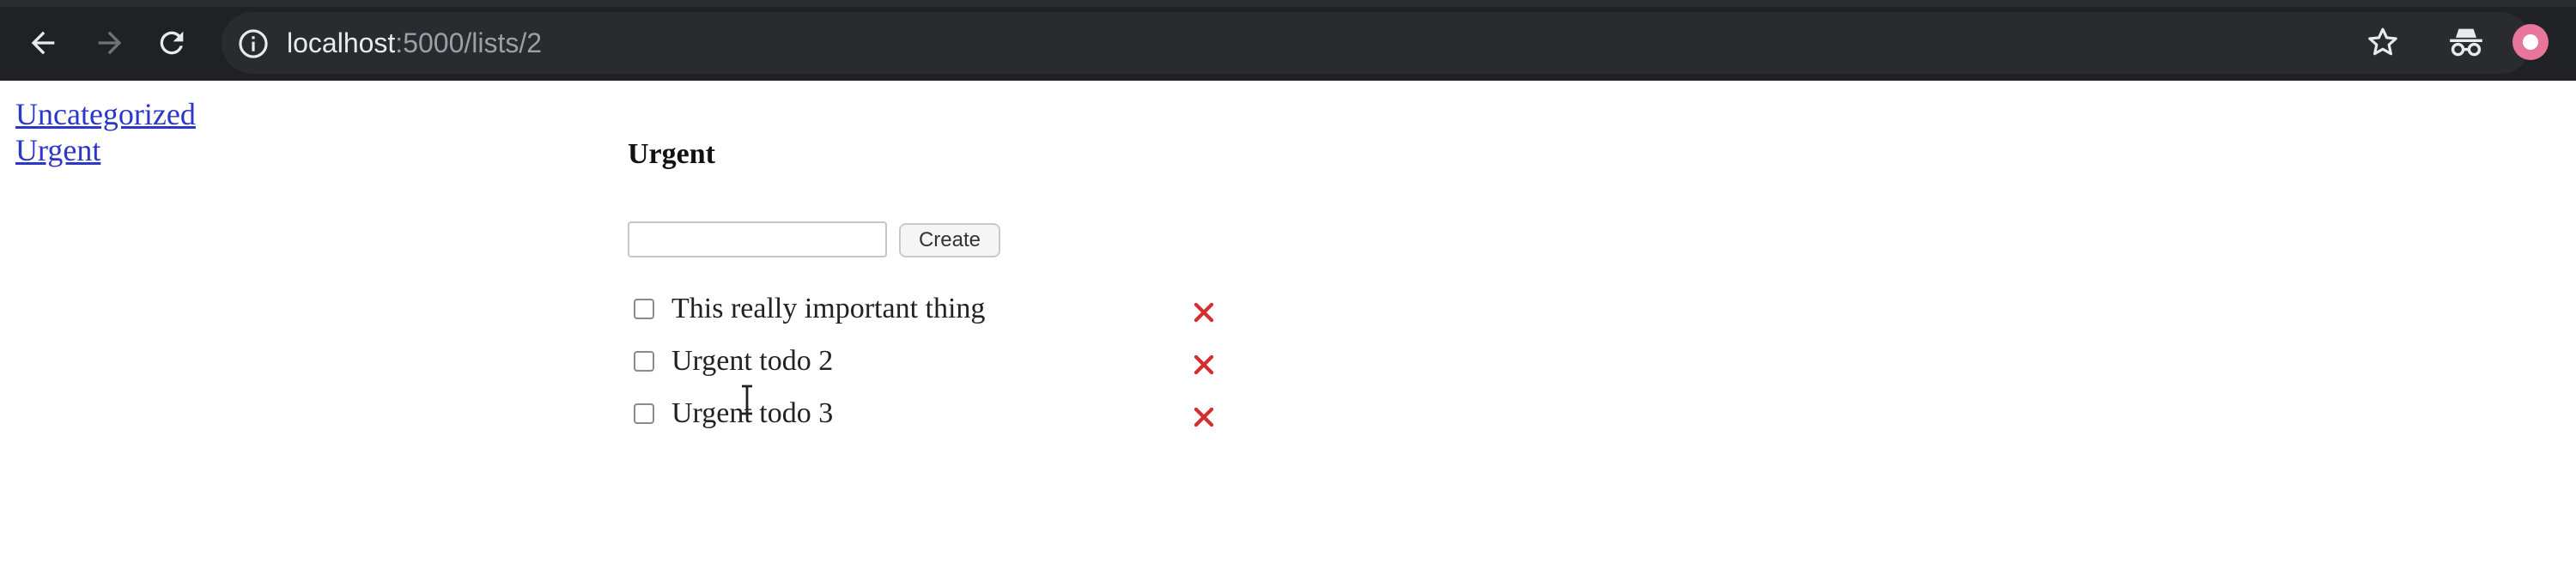  Describe the element at coordinates (935, 414) in the screenshot. I see `todo-item: Urgent todo 3` at that location.